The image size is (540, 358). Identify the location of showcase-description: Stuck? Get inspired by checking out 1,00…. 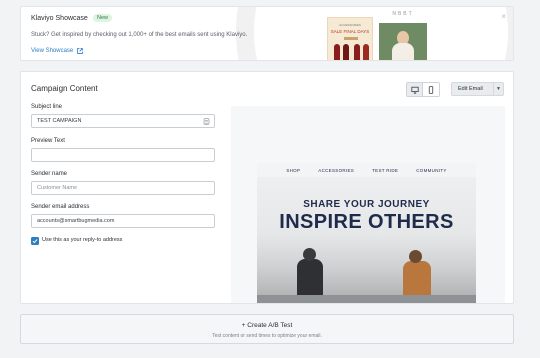
(139, 35).